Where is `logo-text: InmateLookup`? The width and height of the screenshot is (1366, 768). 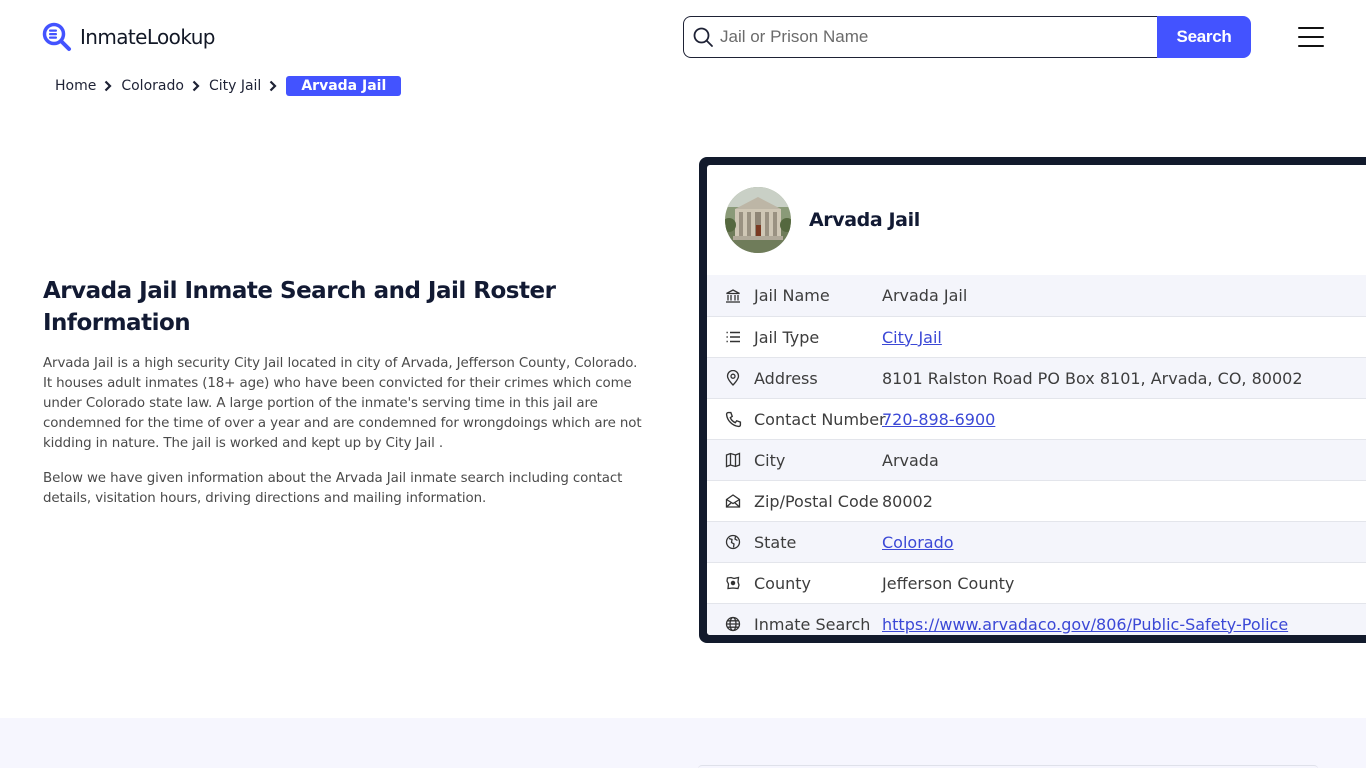
logo-text: InmateLookup is located at coordinates (147, 37).